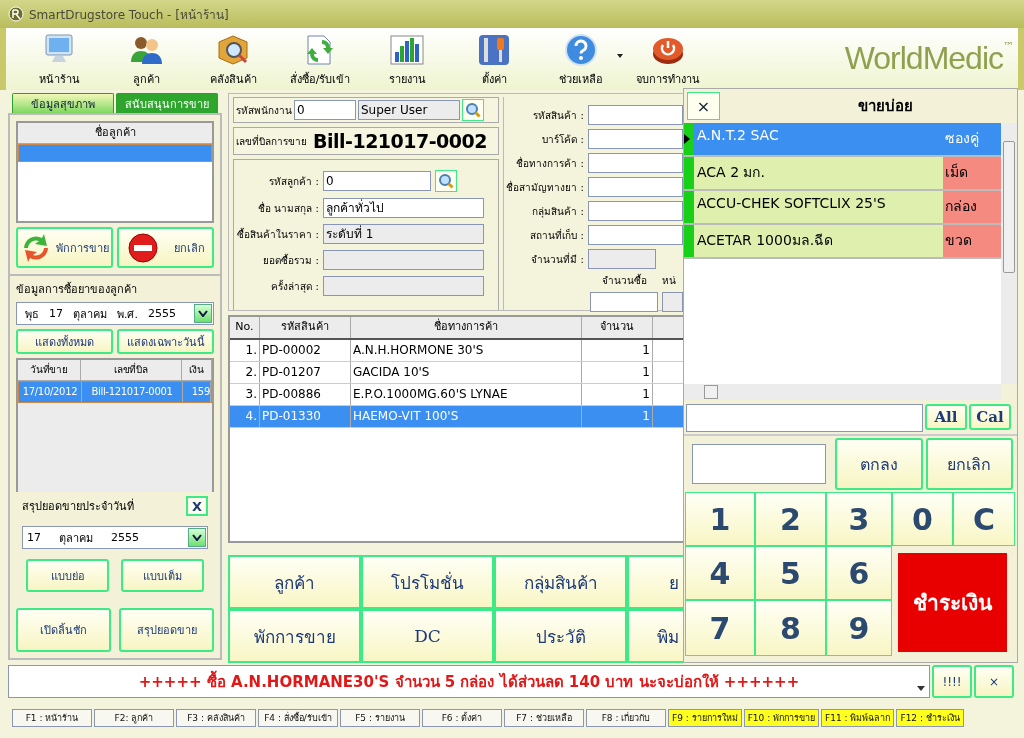 Image resolution: width=1024 pixels, height=738 pixels. I want to click on table-cell: ขวด, so click(972, 241).